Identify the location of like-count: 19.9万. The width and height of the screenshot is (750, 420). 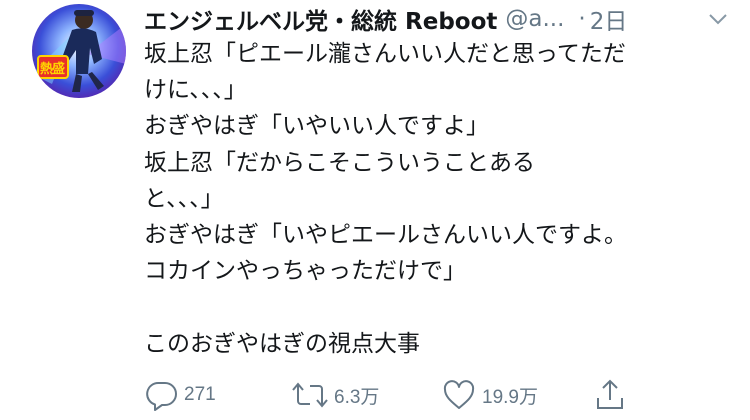
(510, 397).